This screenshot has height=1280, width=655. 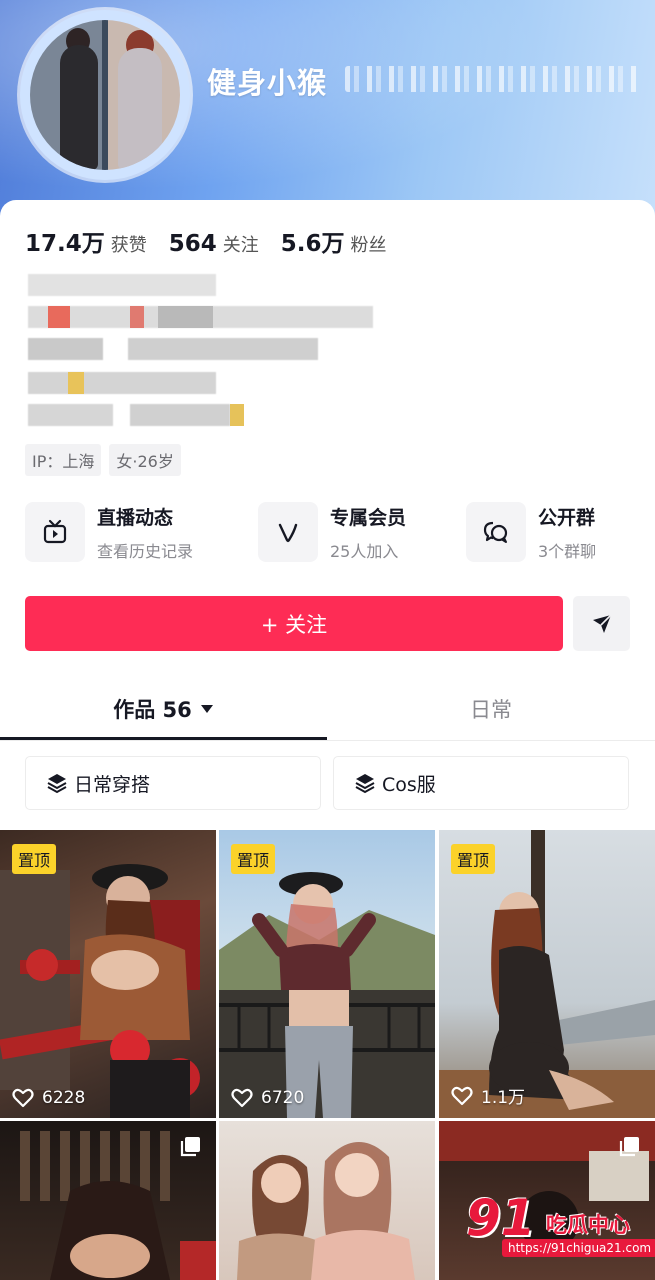 I want to click on entry-membership: 专属会员 25人加入, so click(x=332, y=532).